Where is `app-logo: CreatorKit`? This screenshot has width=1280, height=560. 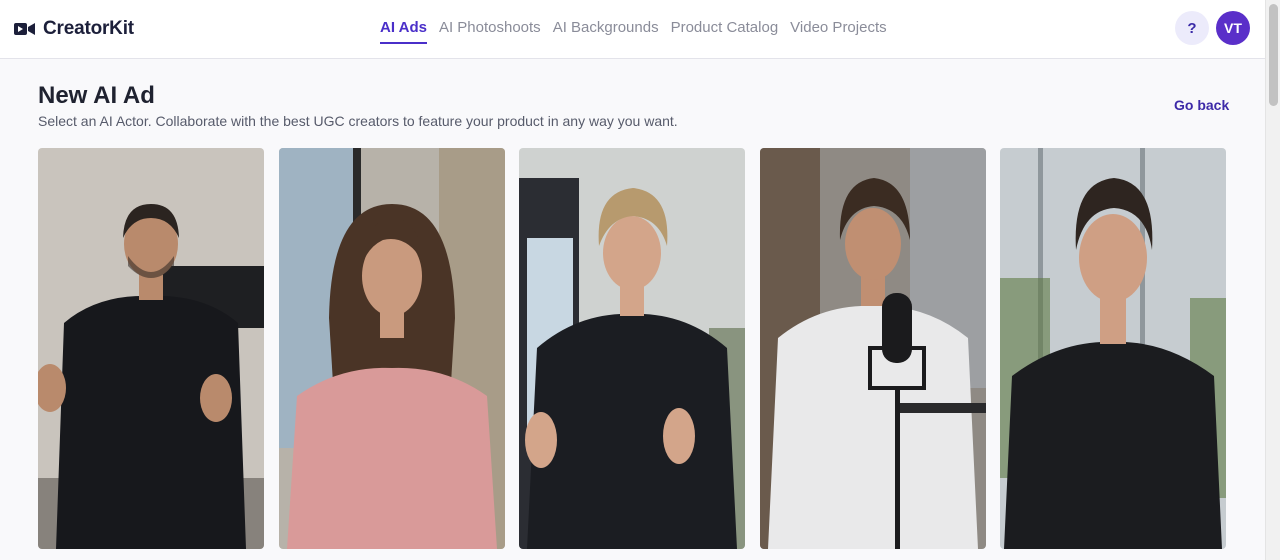
app-logo: CreatorKit is located at coordinates (74, 29).